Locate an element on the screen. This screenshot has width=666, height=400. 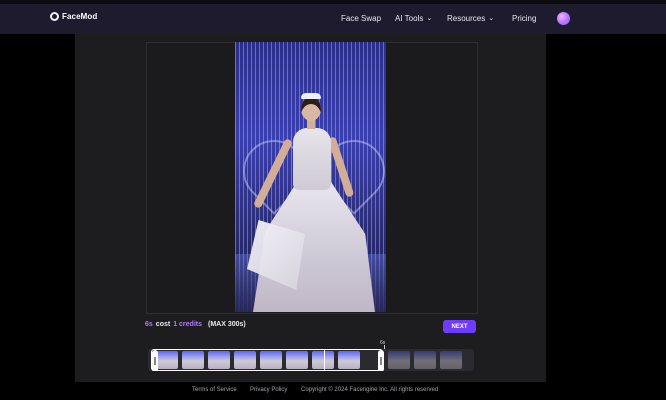
facemod-logo-icon is located at coordinates (54, 16).